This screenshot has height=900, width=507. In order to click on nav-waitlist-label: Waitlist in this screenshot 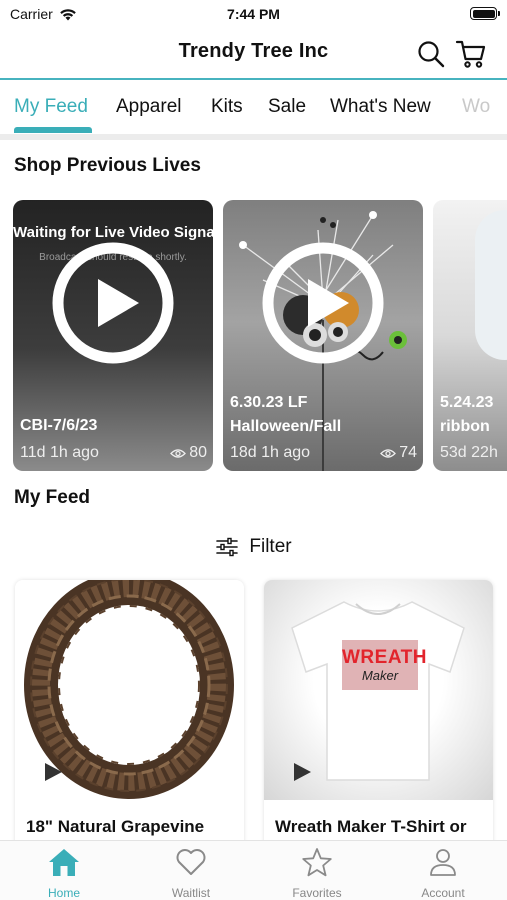, I will do `click(191, 893)`.